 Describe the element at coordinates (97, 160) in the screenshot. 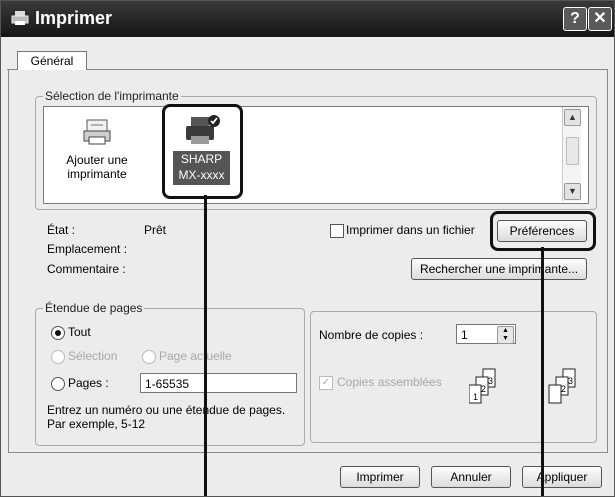

I see `add-printer-label-line1: Ajouter une` at that location.